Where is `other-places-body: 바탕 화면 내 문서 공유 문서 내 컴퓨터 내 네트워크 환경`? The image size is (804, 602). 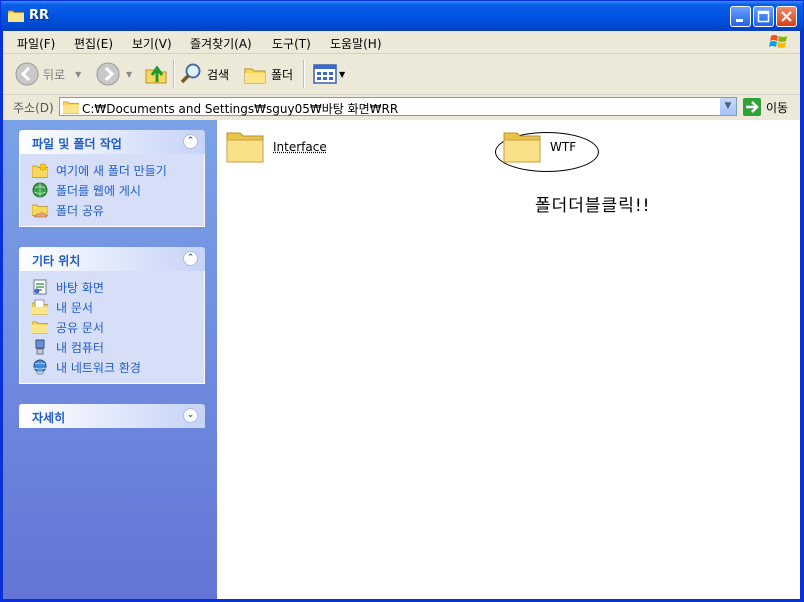
other-places-body: 바탕 화면 내 문서 공유 문서 내 컴퓨터 내 네트워크 환경 is located at coordinates (112, 327).